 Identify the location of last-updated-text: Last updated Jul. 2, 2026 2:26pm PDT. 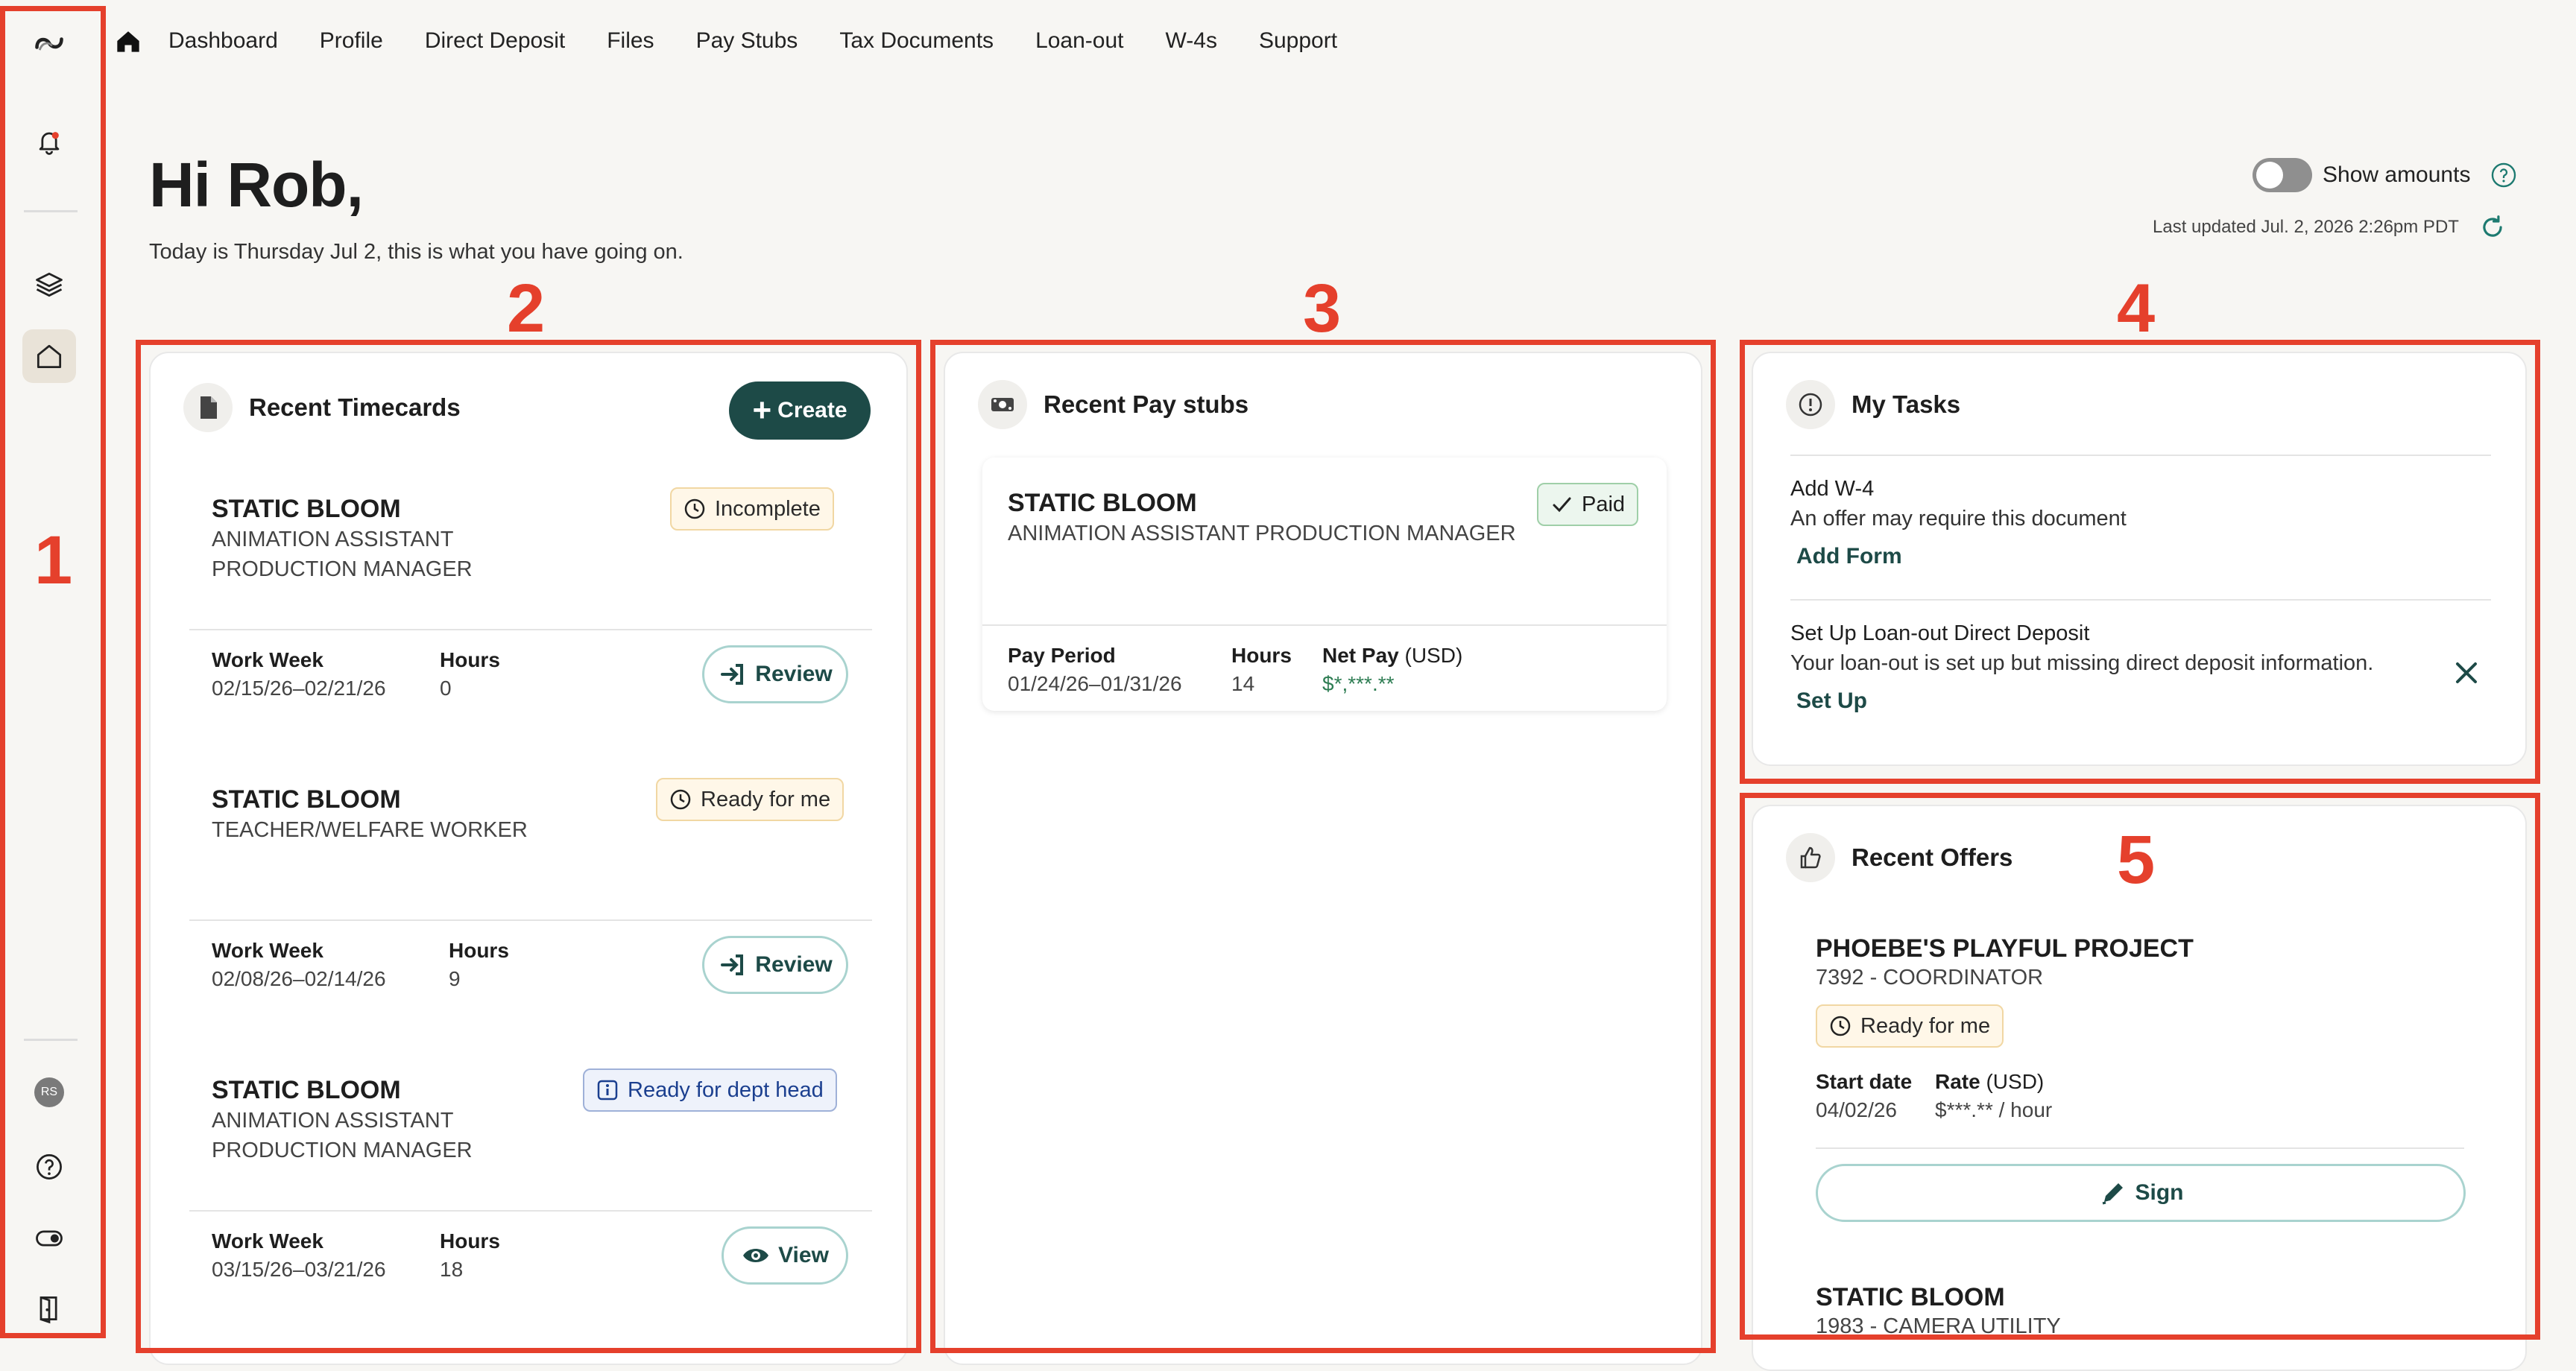
(2306, 227).